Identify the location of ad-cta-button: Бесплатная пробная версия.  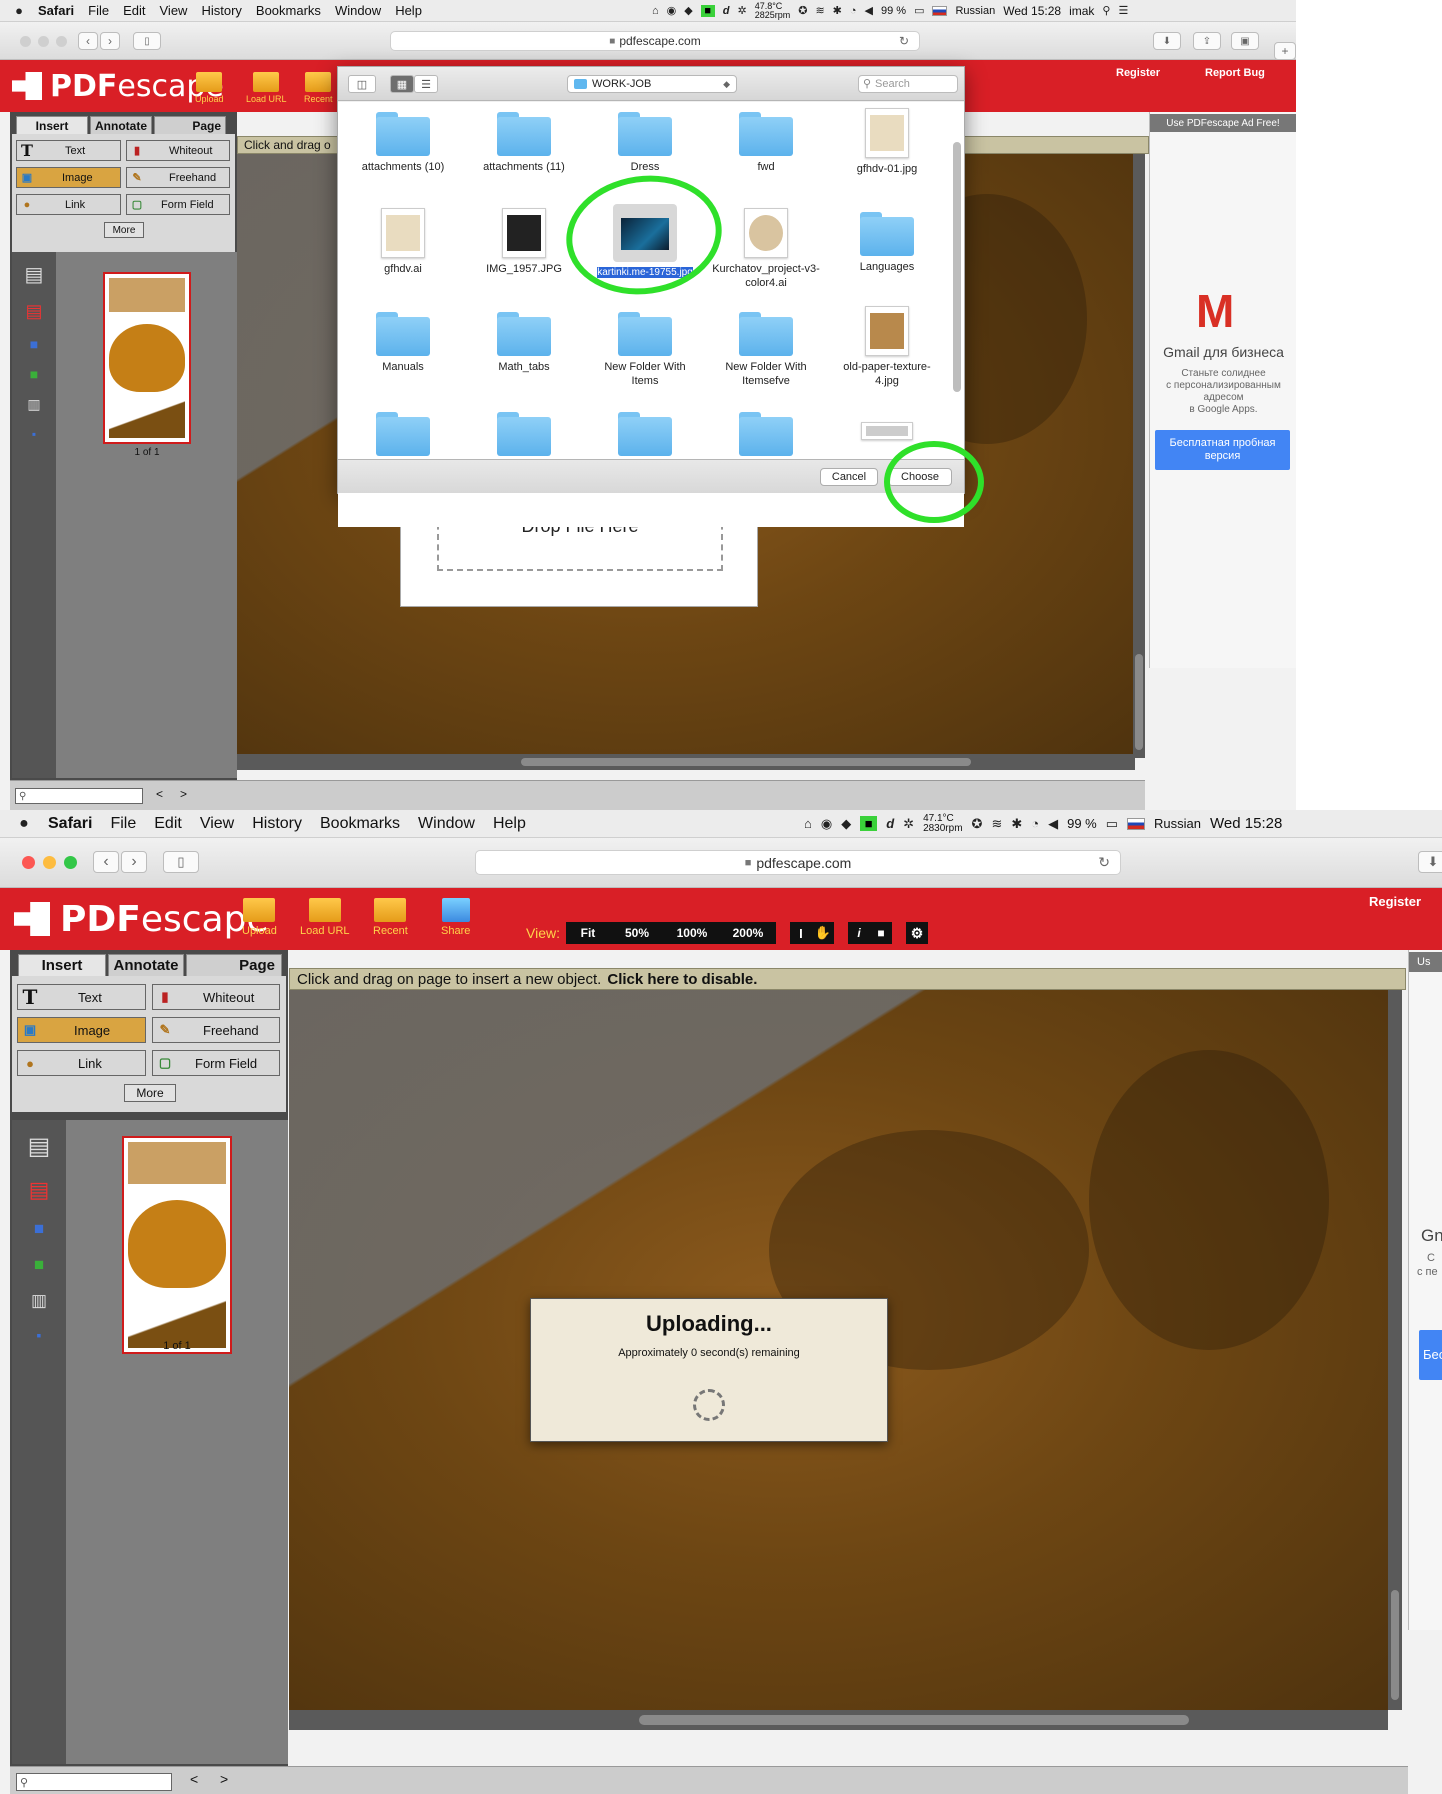
(1222, 450).